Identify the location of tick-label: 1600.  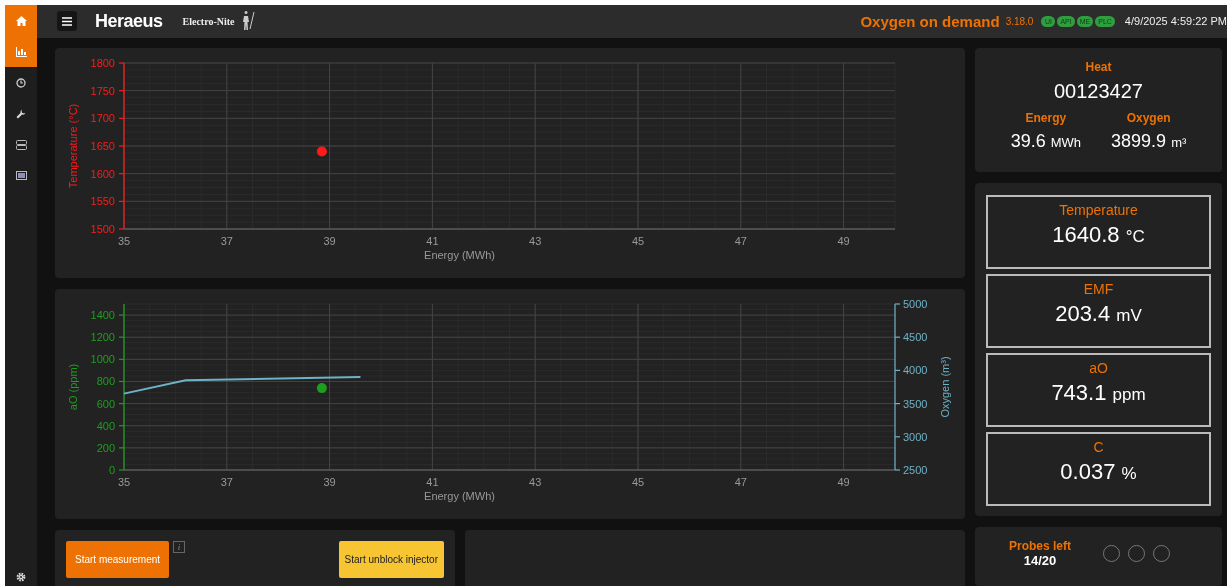
(102, 173).